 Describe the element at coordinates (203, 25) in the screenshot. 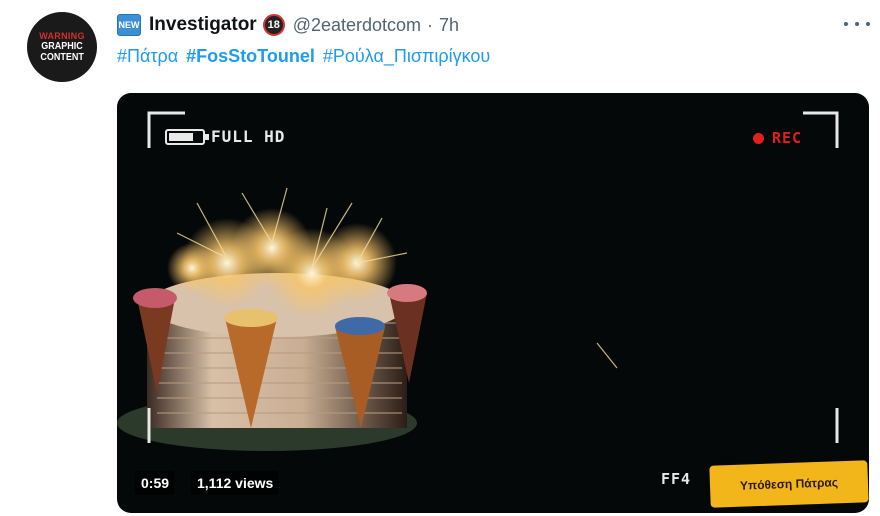

I see `display-name: Investigator` at that location.